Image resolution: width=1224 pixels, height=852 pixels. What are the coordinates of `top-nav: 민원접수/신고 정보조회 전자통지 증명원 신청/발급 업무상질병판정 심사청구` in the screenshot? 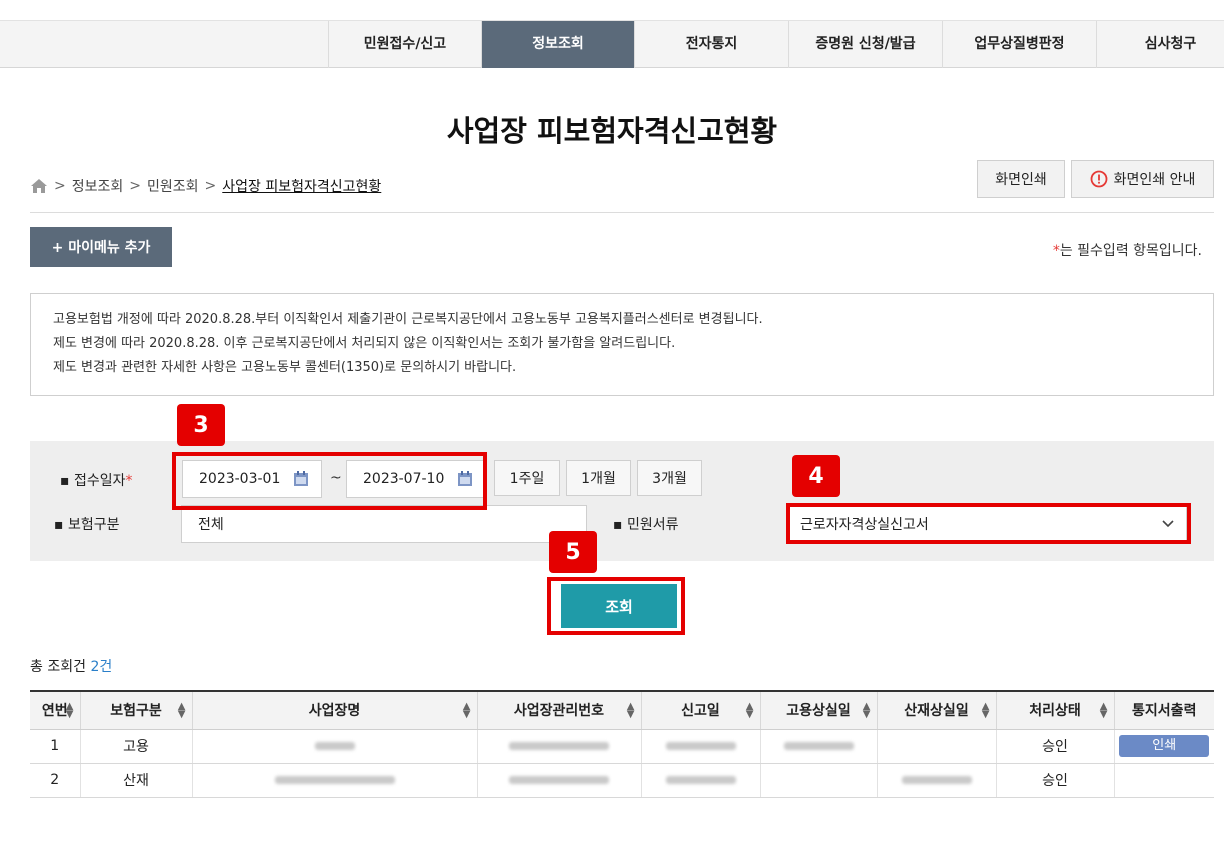 It's located at (612, 44).